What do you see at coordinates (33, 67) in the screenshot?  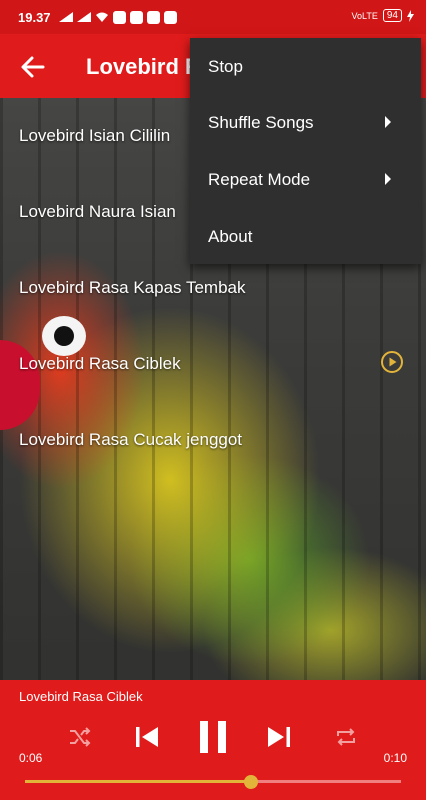 I see `arrow-left-icon` at bounding box center [33, 67].